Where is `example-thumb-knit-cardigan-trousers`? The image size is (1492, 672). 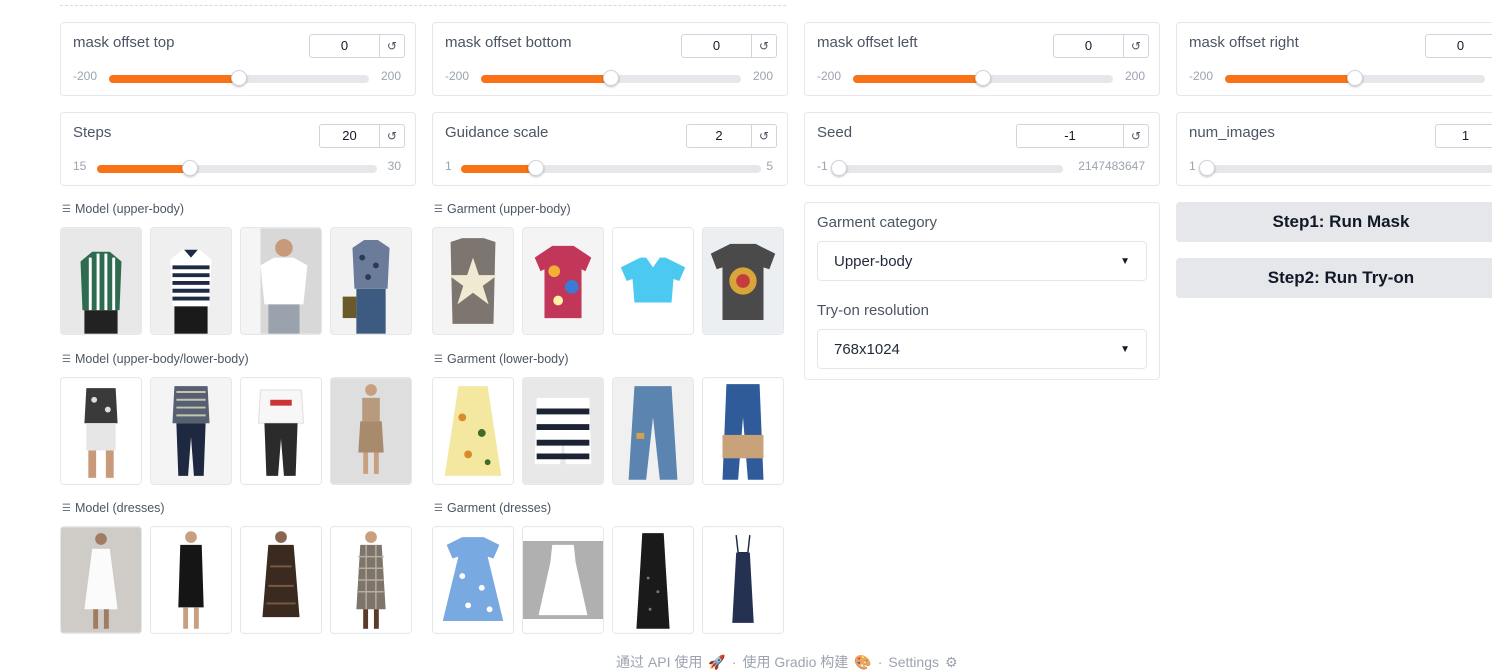 example-thumb-knit-cardigan-trousers is located at coordinates (191, 431).